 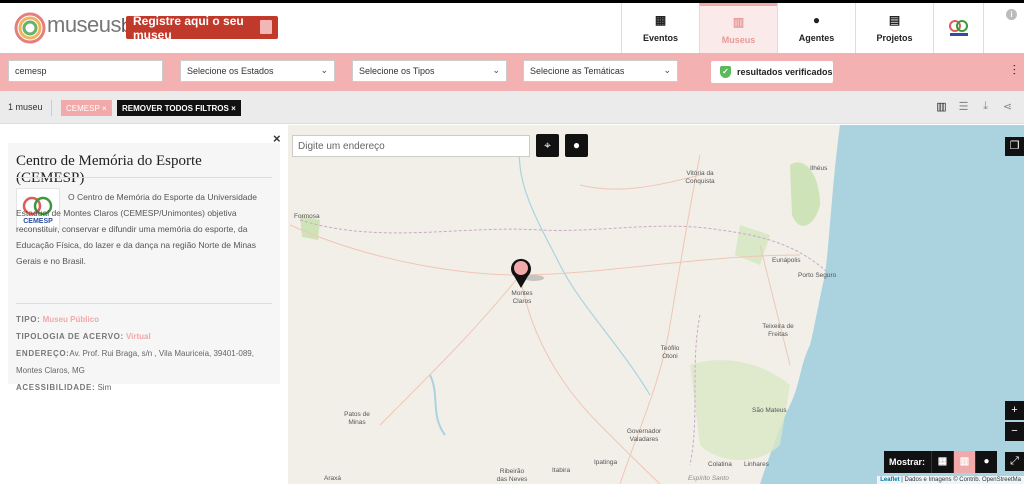 What do you see at coordinates (786, 260) in the screenshot?
I see `map-city-label: Eunápolis` at bounding box center [786, 260].